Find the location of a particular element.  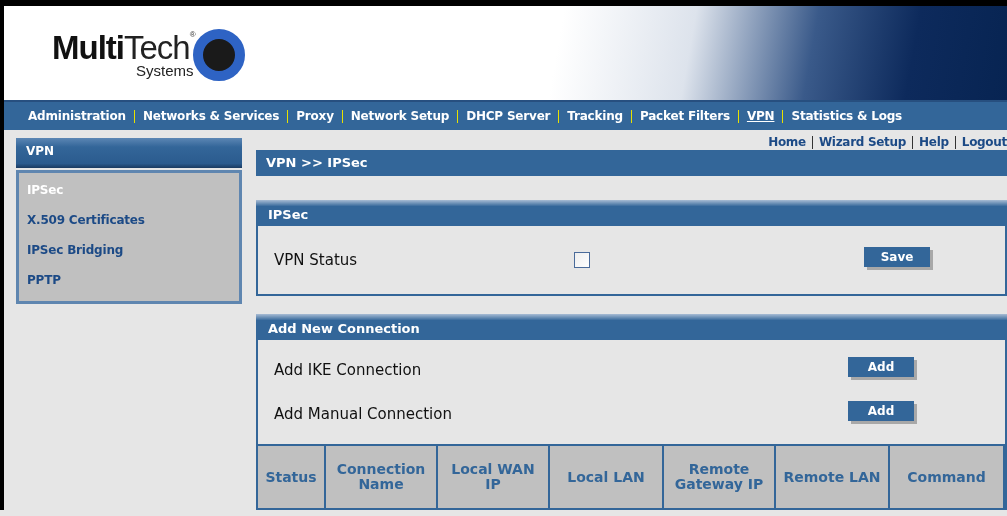

sidebar-item: PPTP is located at coordinates (129, 282).